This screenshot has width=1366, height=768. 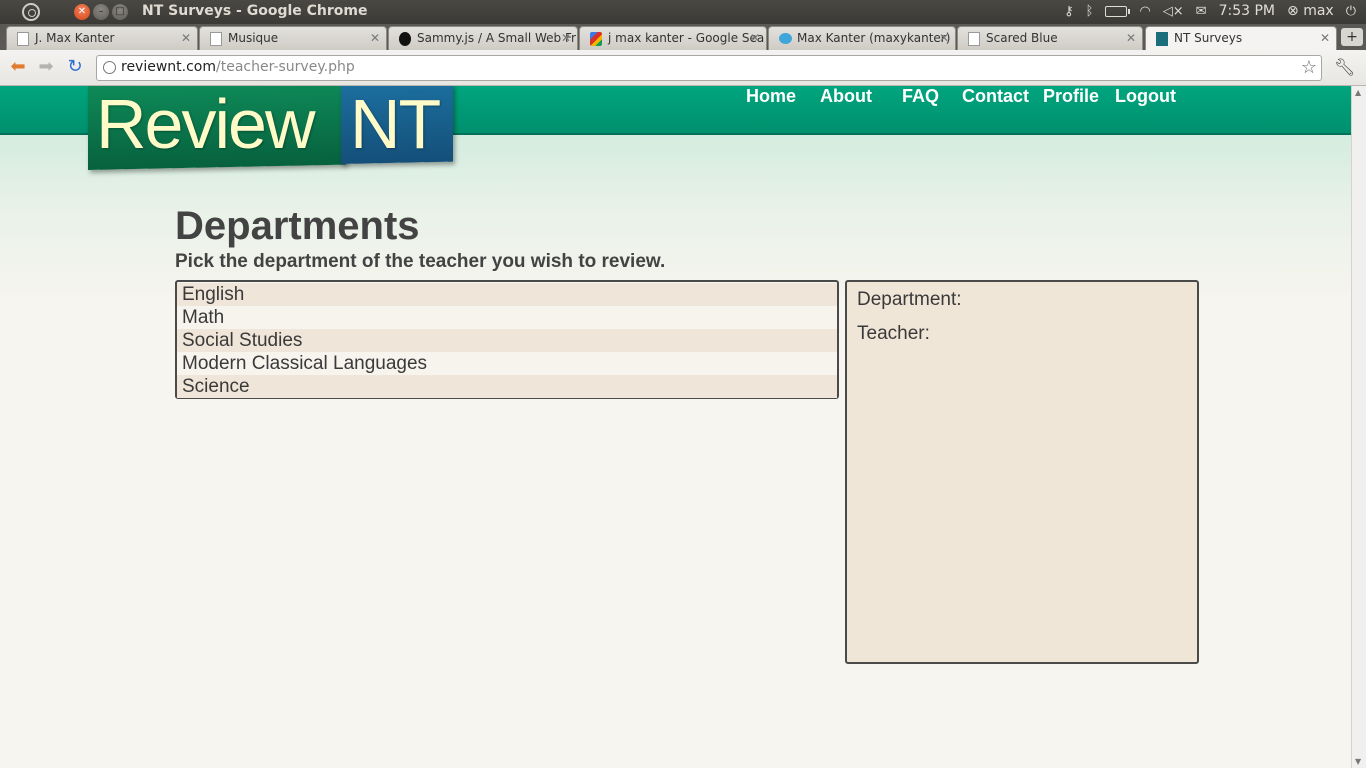 I want to click on twitter-icon, so click(x=785, y=38).